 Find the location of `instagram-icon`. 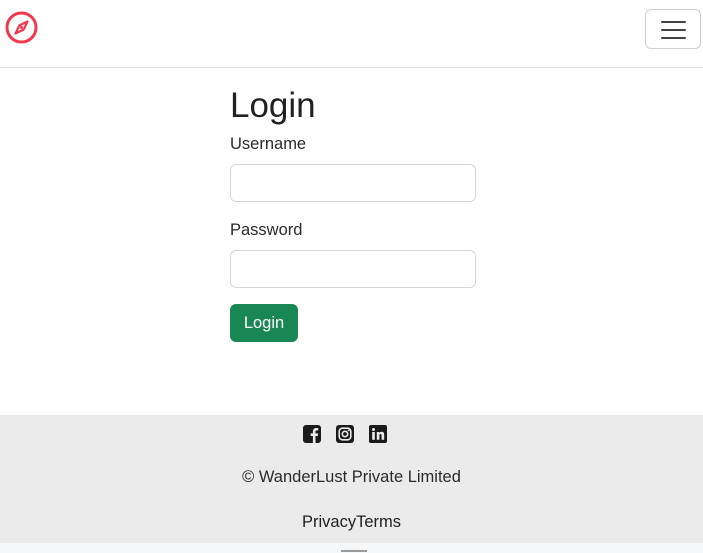

instagram-icon is located at coordinates (345, 434).